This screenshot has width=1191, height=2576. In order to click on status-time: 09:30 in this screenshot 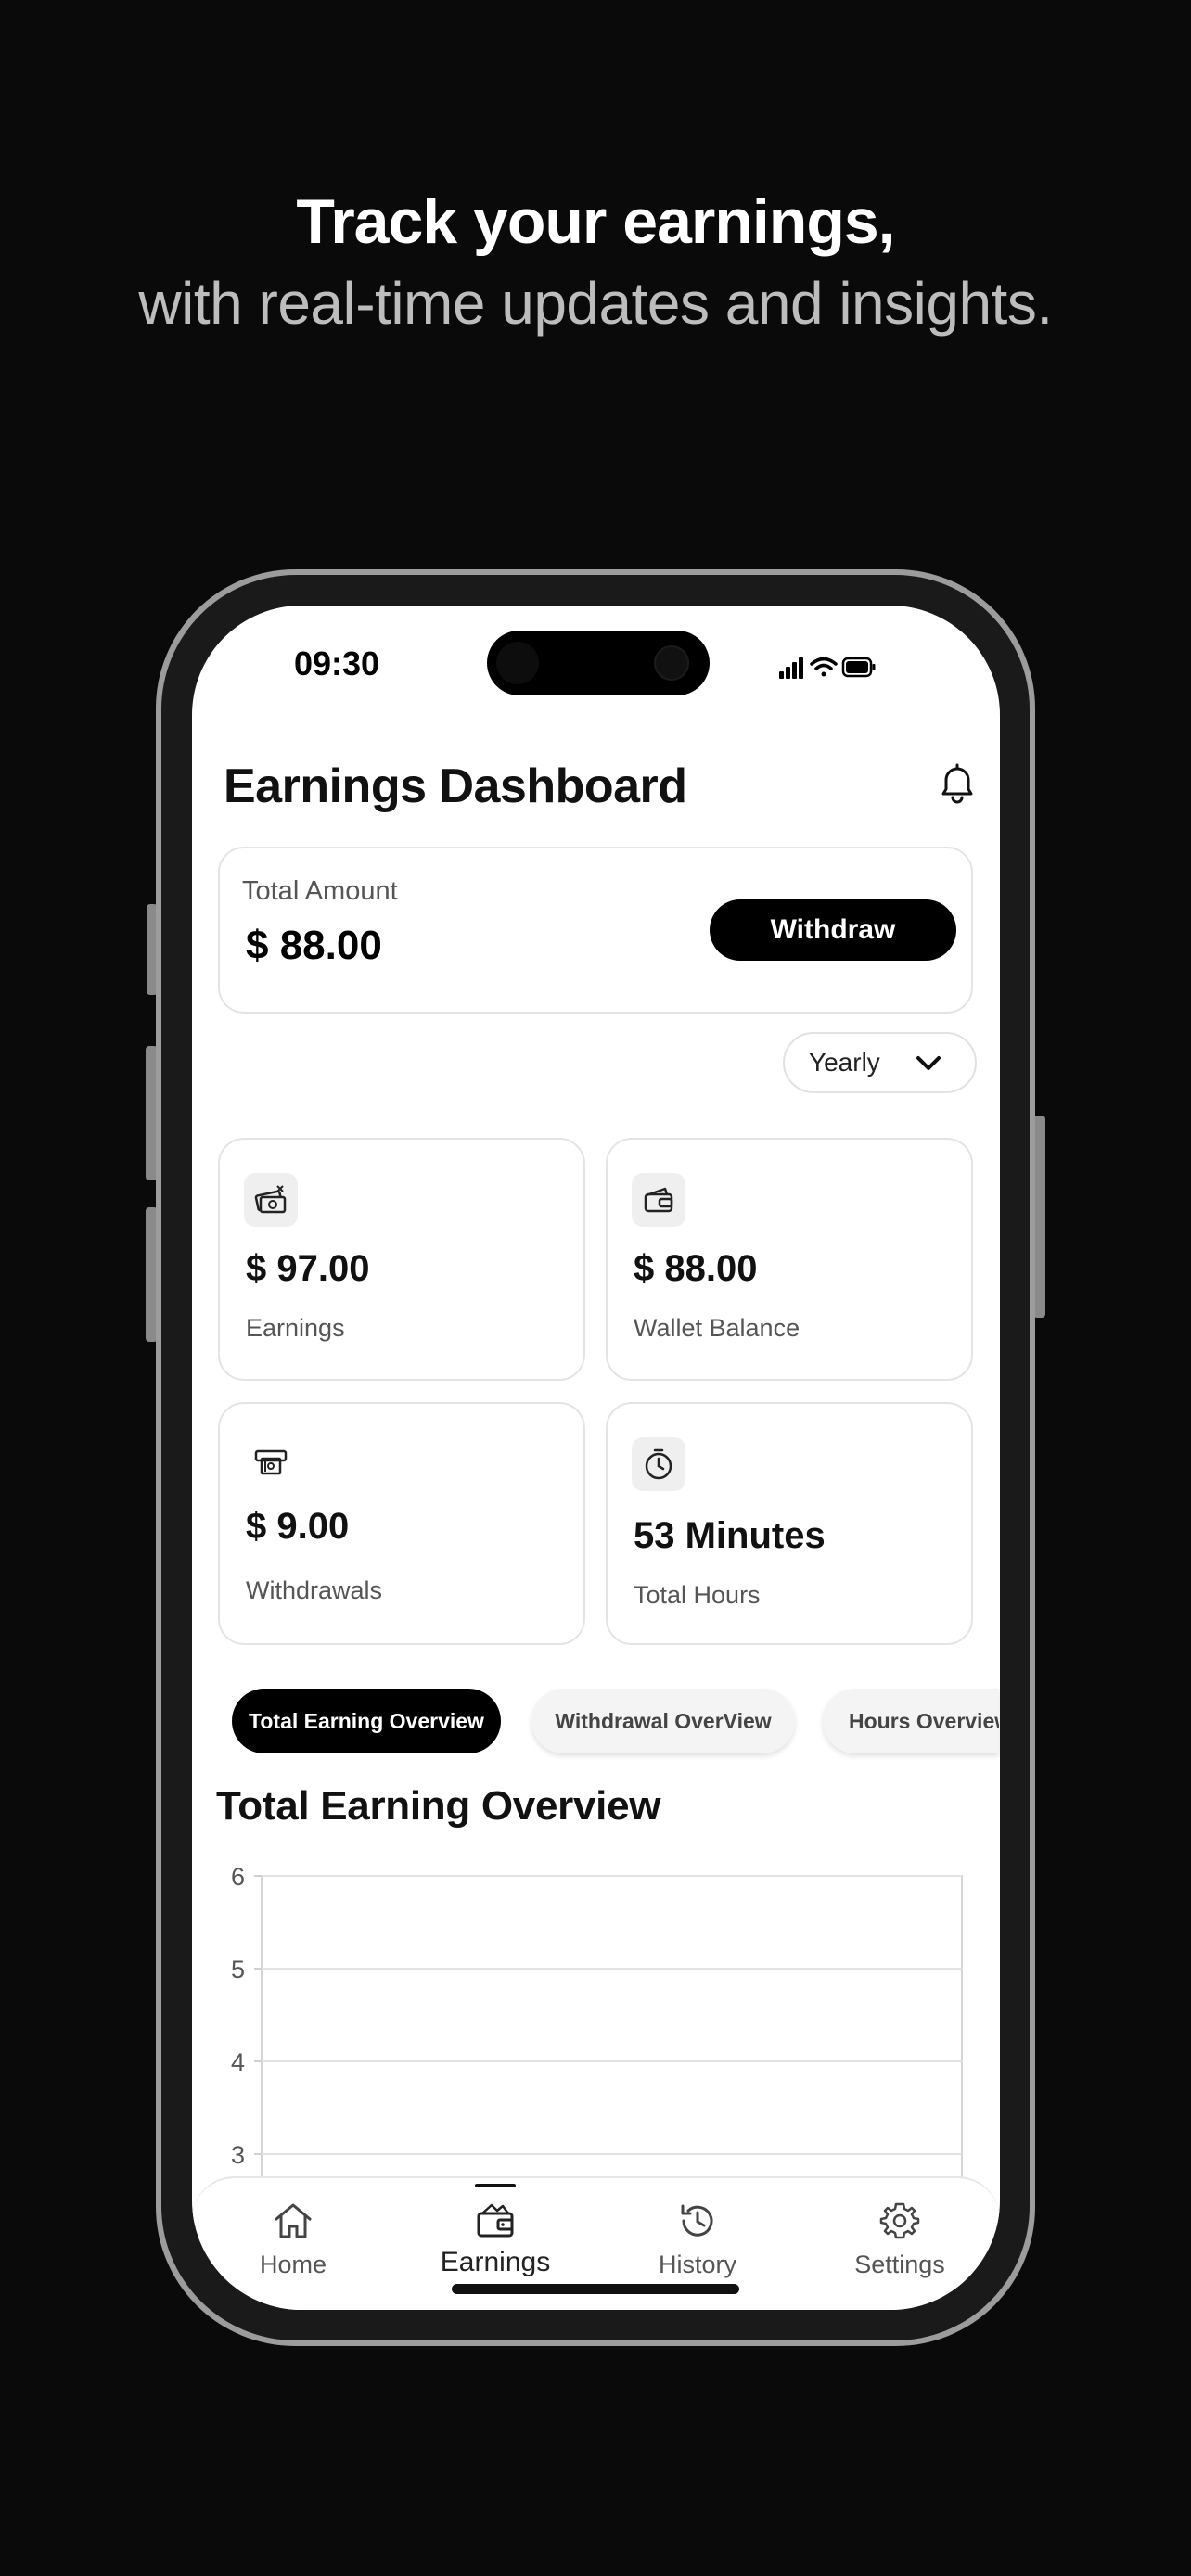, I will do `click(337, 663)`.